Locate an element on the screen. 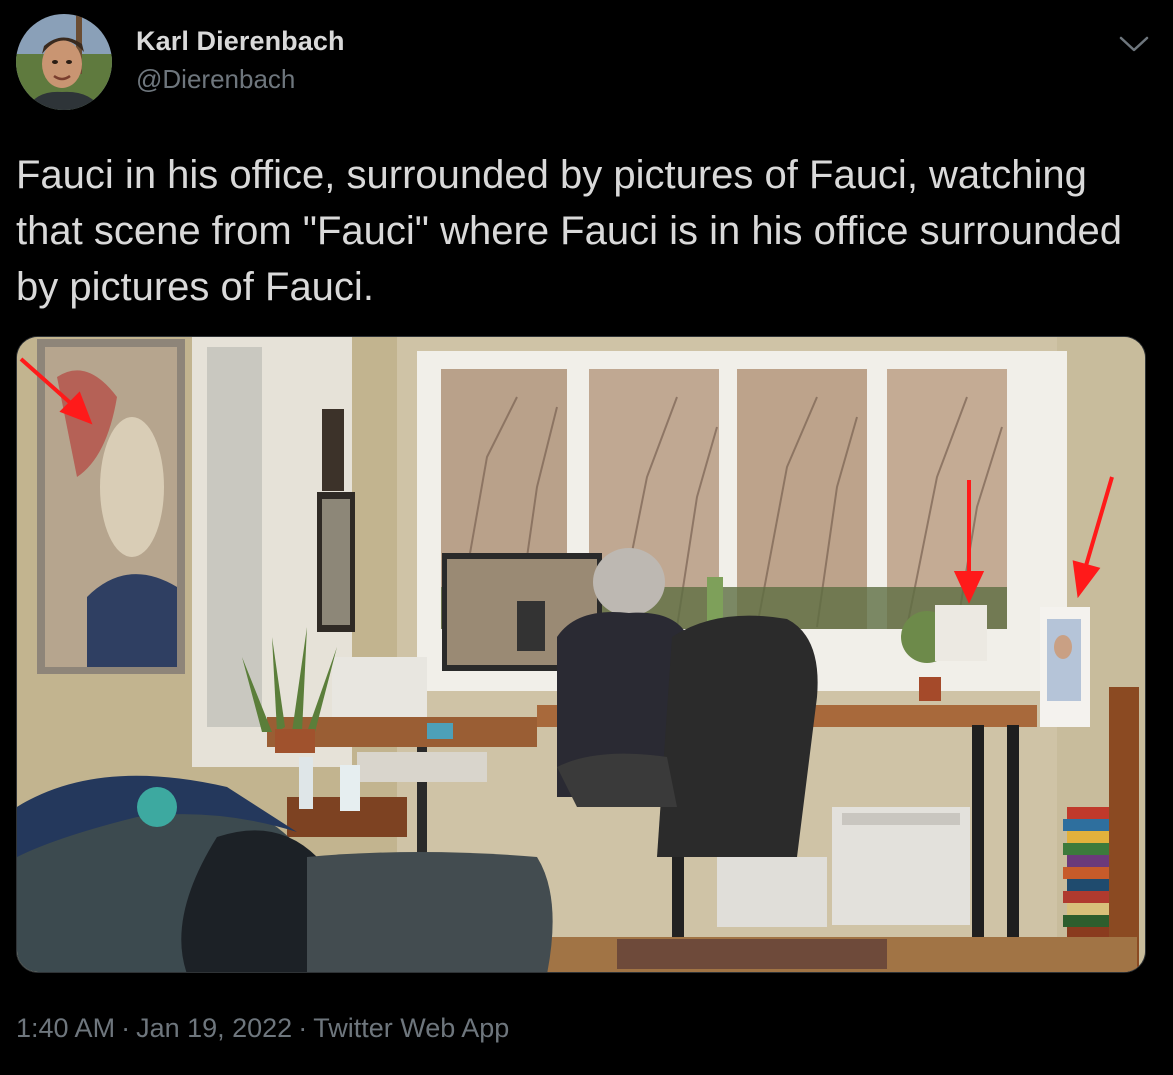 This screenshot has width=1173, height=1075. author-block: Karl Dierenbach @Dierenbach is located at coordinates (240, 60).